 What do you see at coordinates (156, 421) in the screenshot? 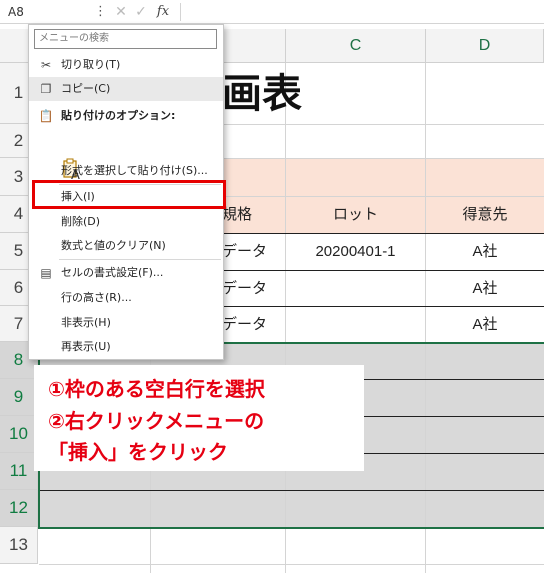
I see `instruction-line-2: ②右クリックメニューの` at bounding box center [156, 421].